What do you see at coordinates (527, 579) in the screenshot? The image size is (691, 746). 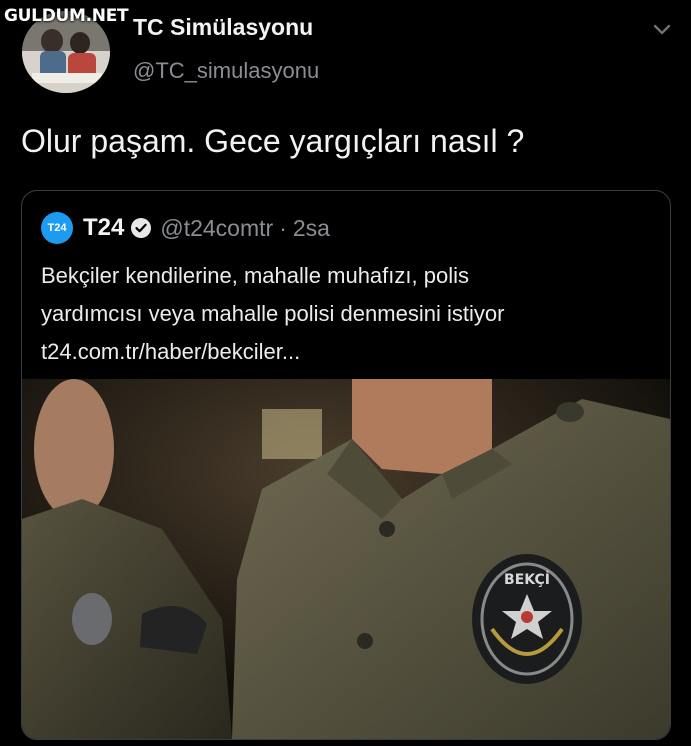 I see `badge-text: BEKÇİ` at bounding box center [527, 579].